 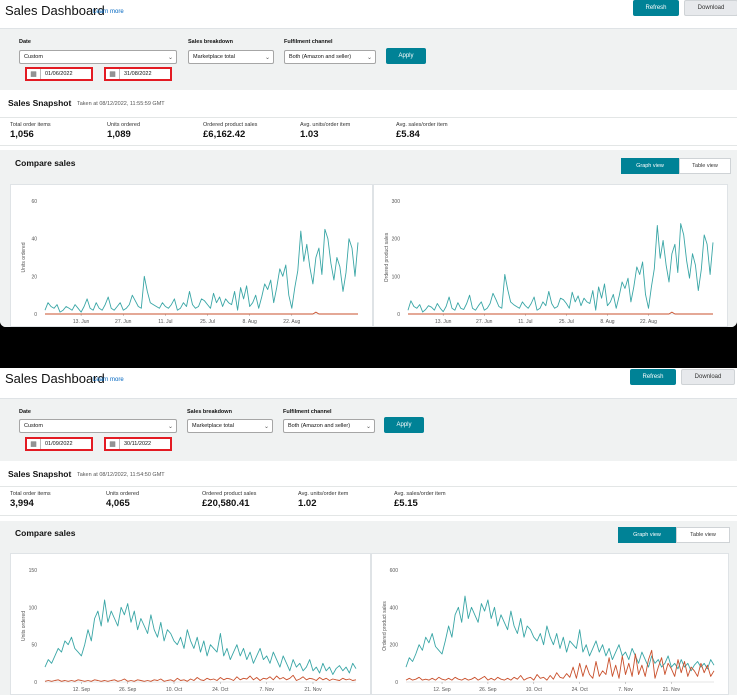 I want to click on x-tick-label: 22. Aug, so click(x=291, y=322).